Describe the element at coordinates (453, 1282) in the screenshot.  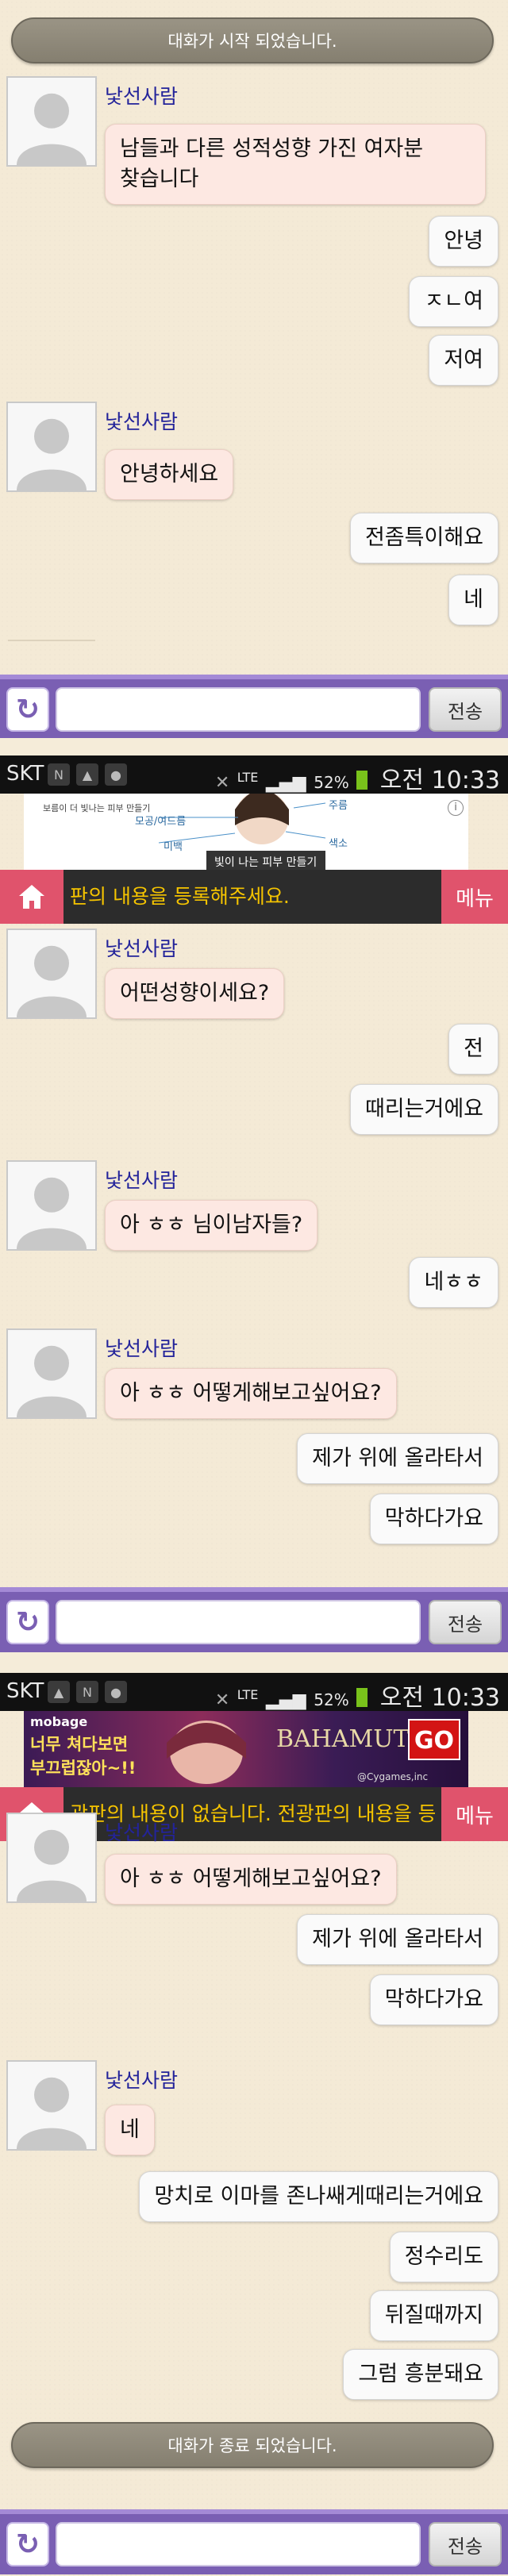
I see `message-bubble-outgoing: 네ㅎㅎ` at that location.